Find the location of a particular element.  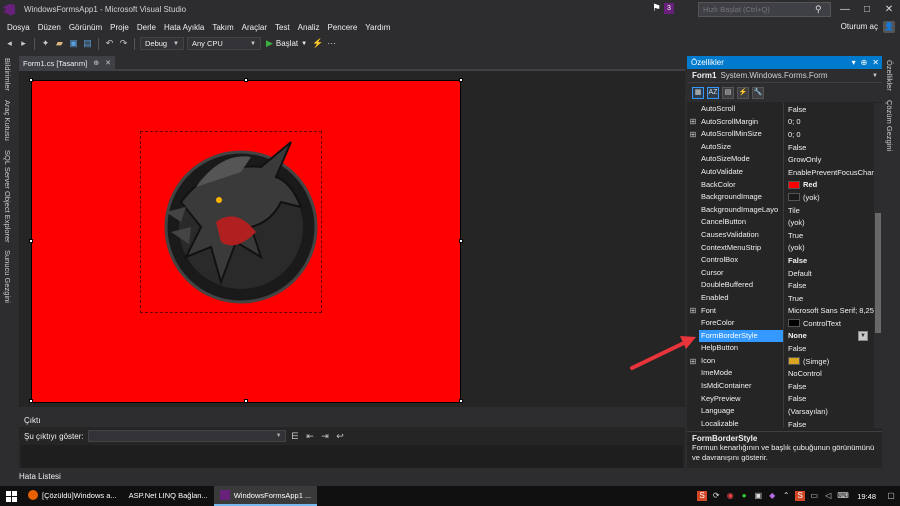

property-name: AutoScrollMinSize is located at coordinates (741, 134).